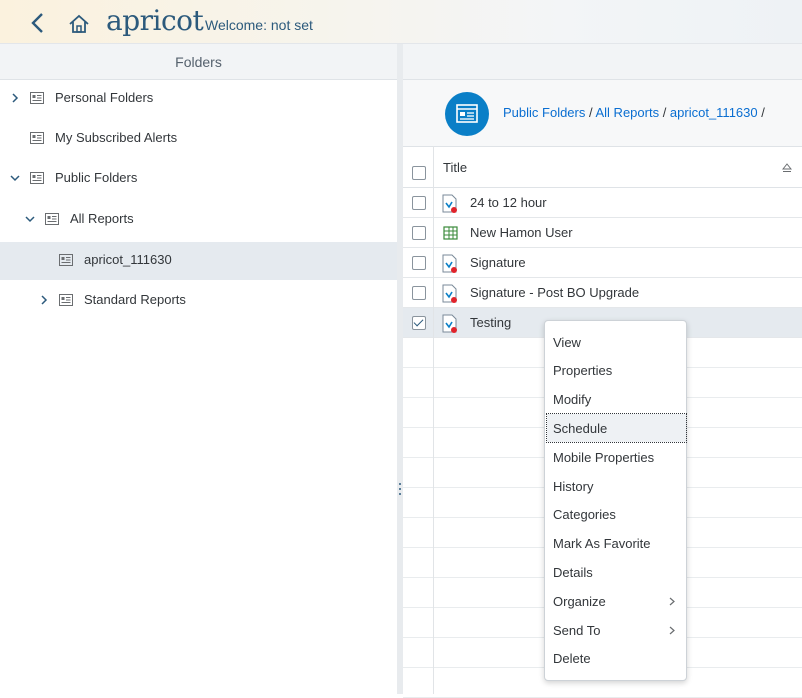 This screenshot has height=698, width=802. I want to click on content-toolbar, so click(602, 62).